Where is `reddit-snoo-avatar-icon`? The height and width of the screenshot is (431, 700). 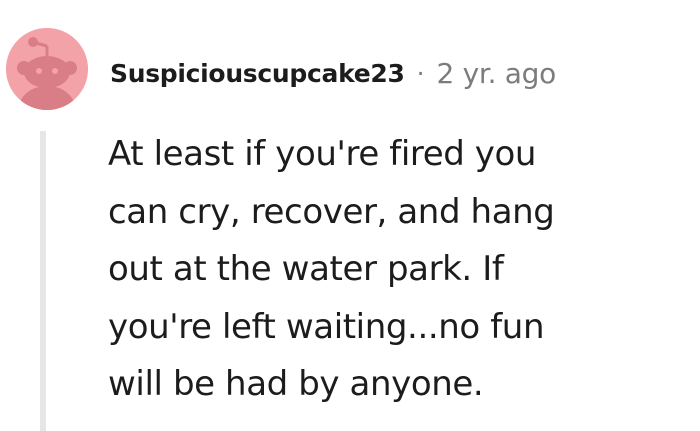 reddit-snoo-avatar-icon is located at coordinates (47, 69).